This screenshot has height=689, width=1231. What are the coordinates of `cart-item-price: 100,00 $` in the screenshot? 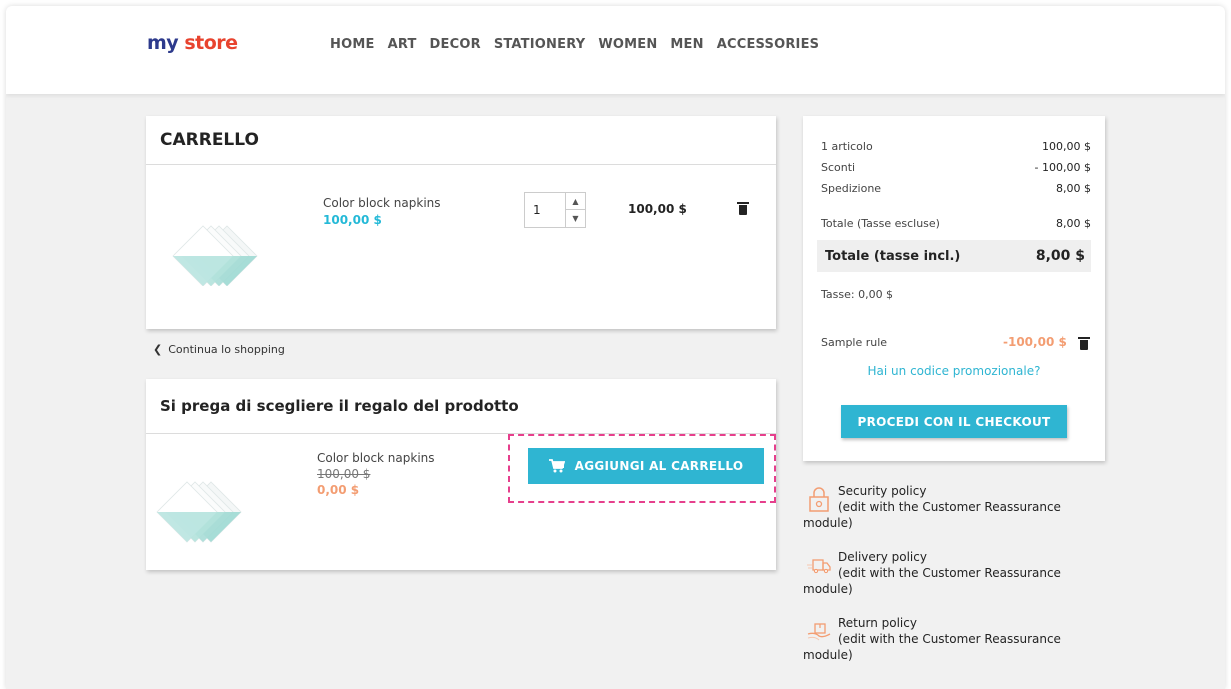 It's located at (352, 220).